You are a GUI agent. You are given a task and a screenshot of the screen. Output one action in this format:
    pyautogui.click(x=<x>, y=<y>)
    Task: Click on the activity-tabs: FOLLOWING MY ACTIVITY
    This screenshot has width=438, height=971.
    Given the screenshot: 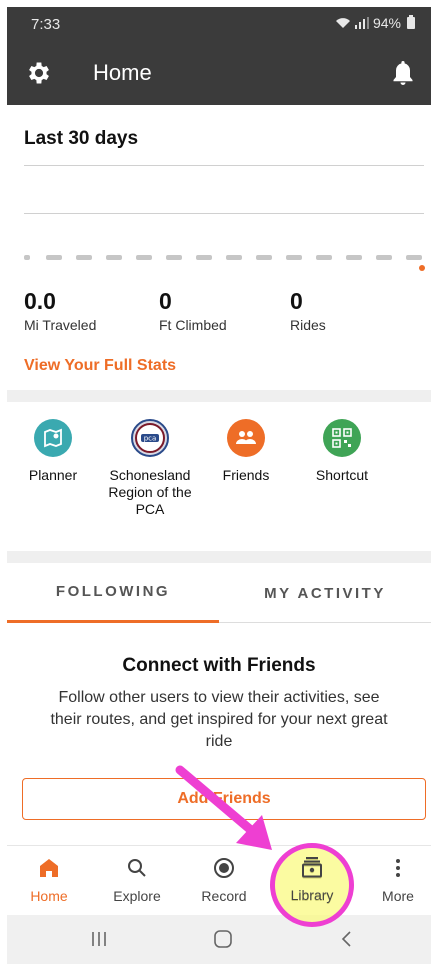 What is the action you would take?
    pyautogui.click(x=219, y=593)
    